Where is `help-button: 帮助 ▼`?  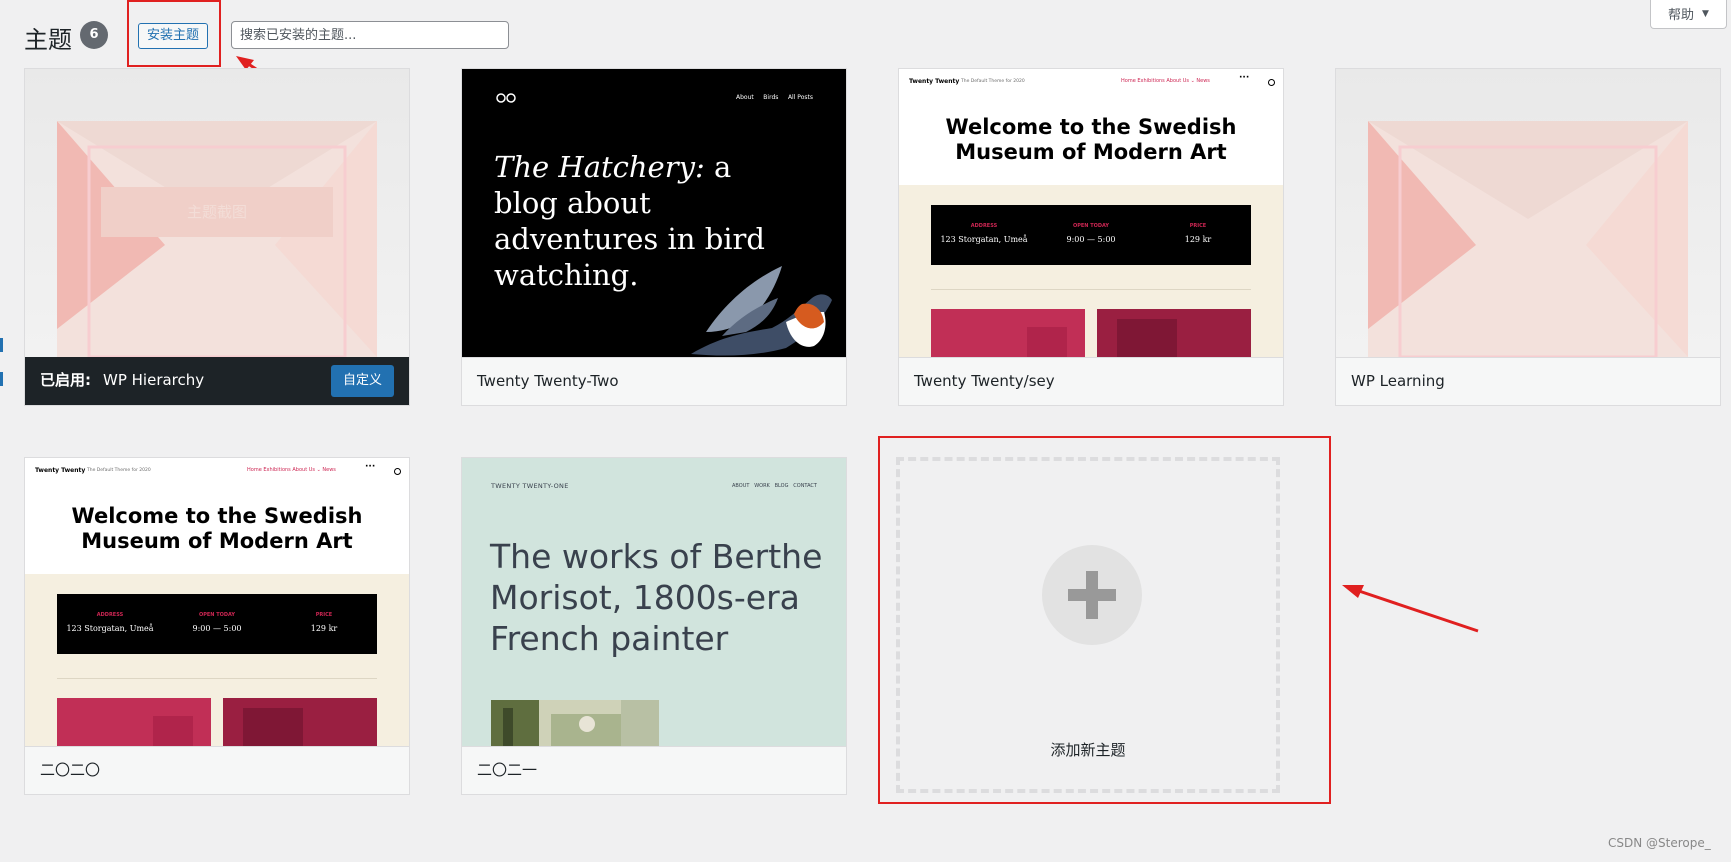 help-button: 帮助 ▼ is located at coordinates (1688, 14).